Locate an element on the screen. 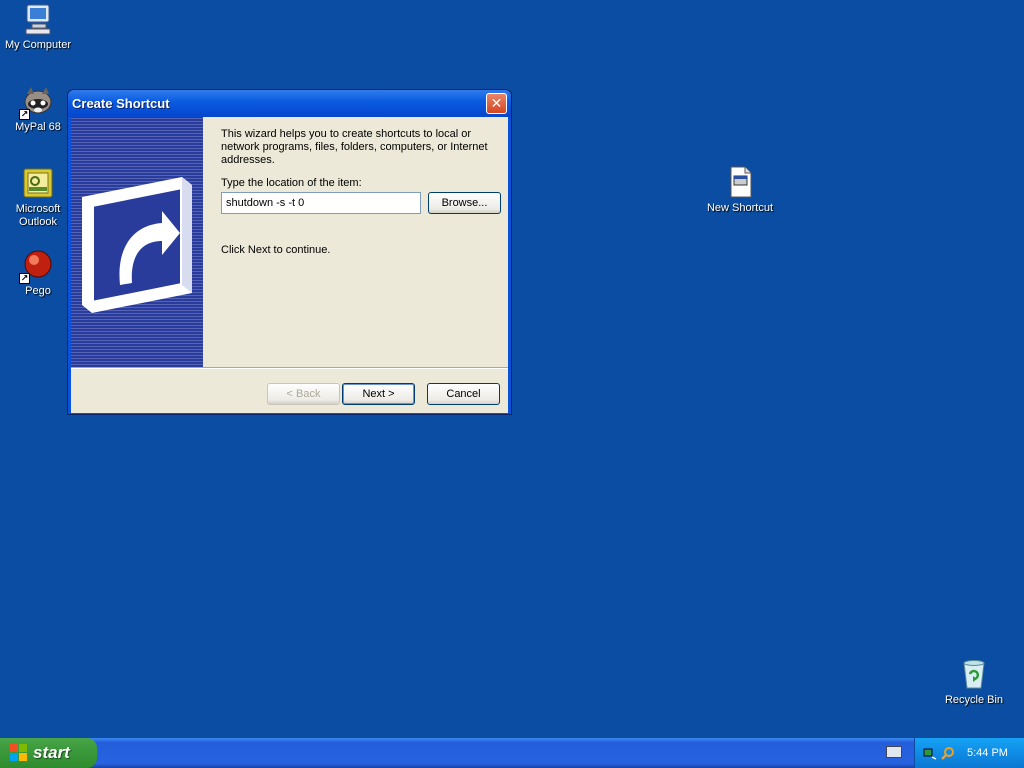  clock: 5:44 PM is located at coordinates (987, 753).